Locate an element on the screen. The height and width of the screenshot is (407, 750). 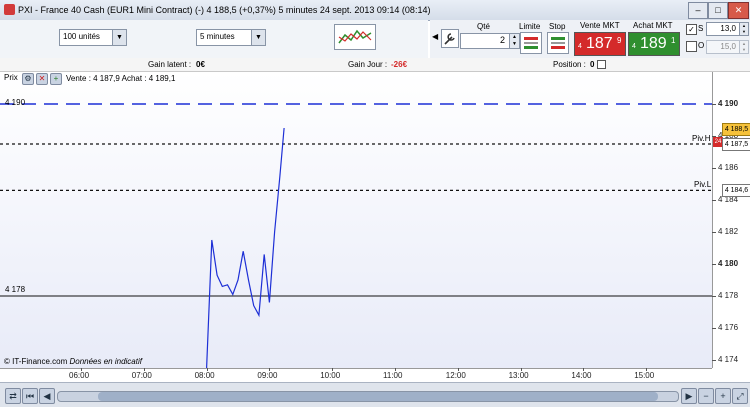
piv-l-label: Piv.L is located at coordinates (703, 184).